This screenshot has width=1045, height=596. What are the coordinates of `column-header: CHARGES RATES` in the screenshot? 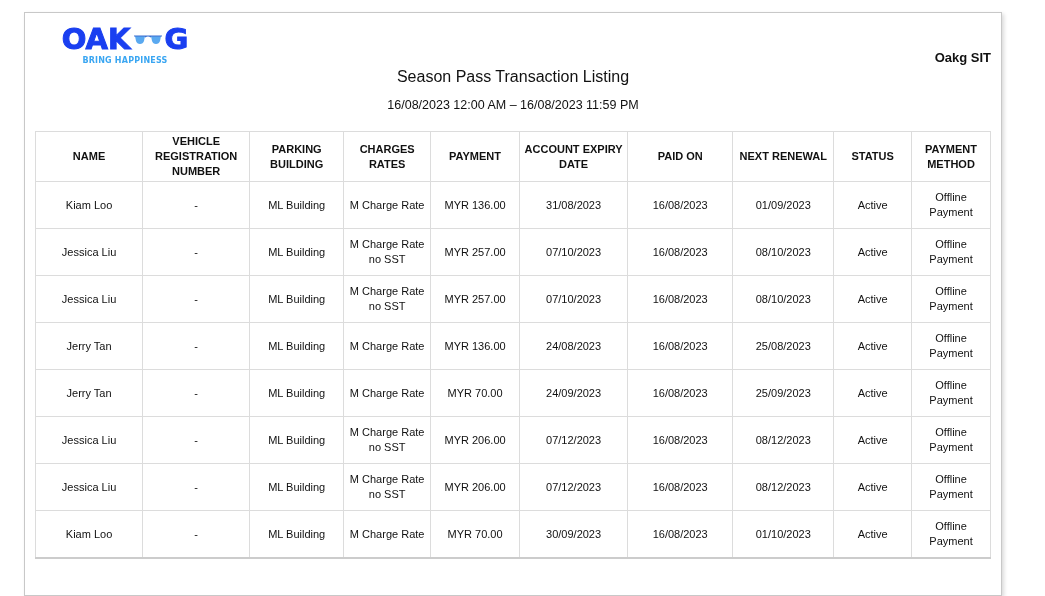 It's located at (387, 156).